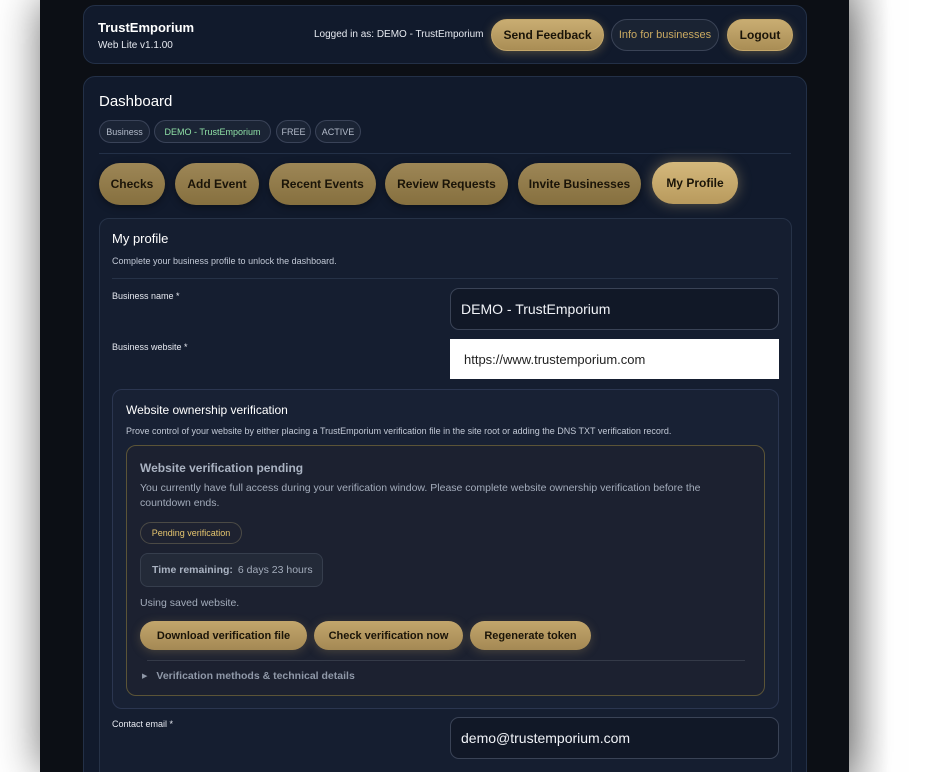 The height and width of the screenshot is (772, 946). I want to click on send-feedback-button: Send Feedback, so click(547, 35).